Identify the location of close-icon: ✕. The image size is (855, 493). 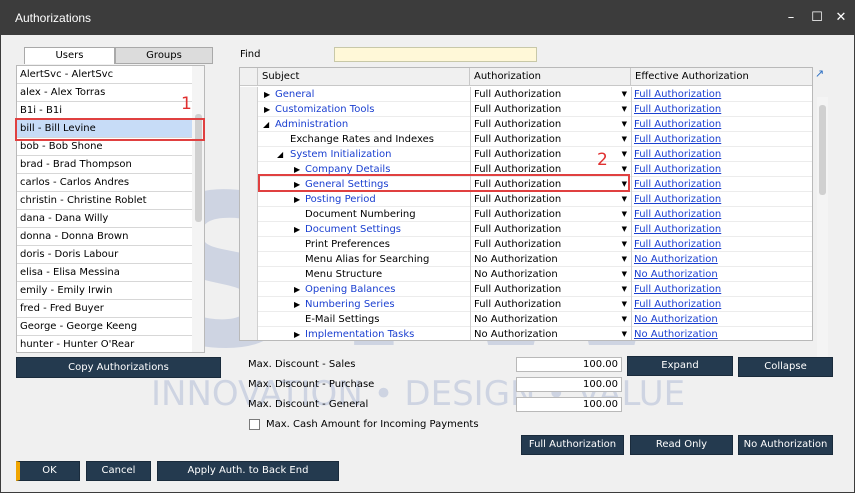
(841, 18).